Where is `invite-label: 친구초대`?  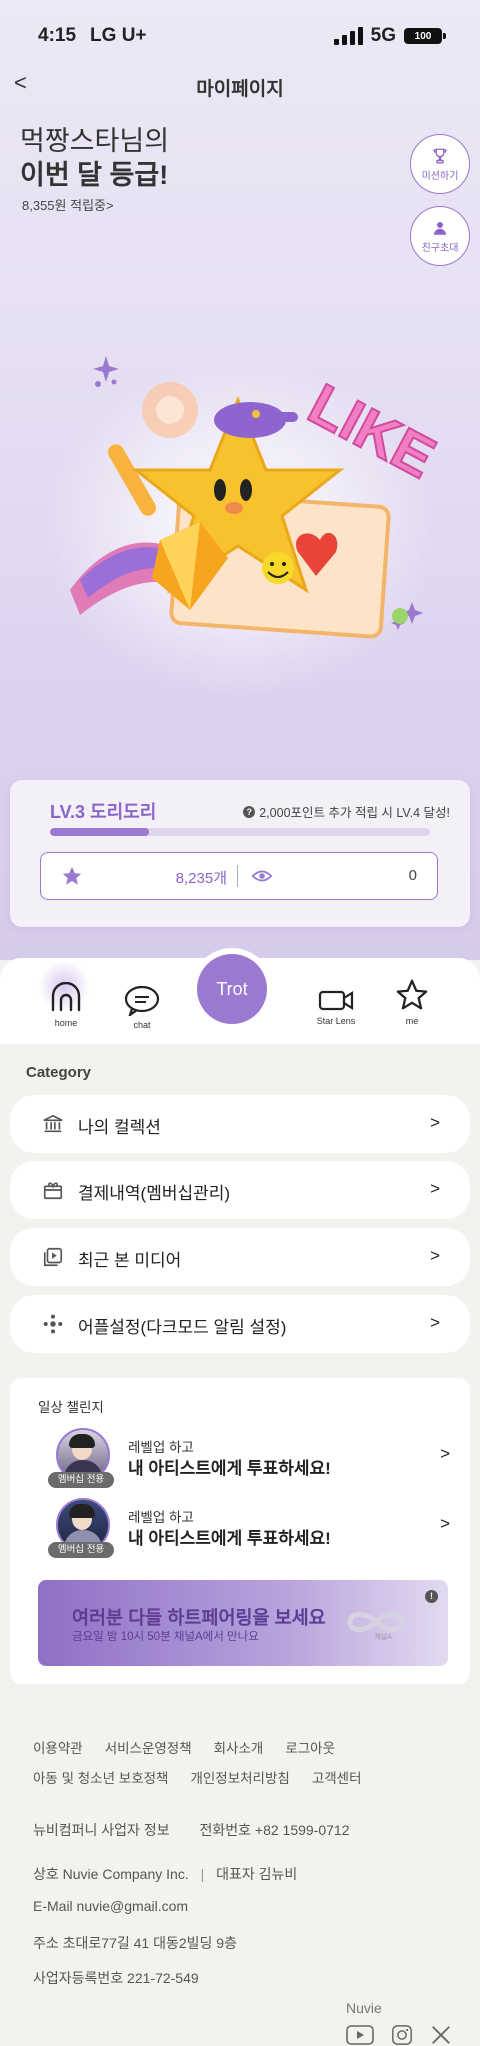
invite-label: 친구초대 is located at coordinates (440, 248).